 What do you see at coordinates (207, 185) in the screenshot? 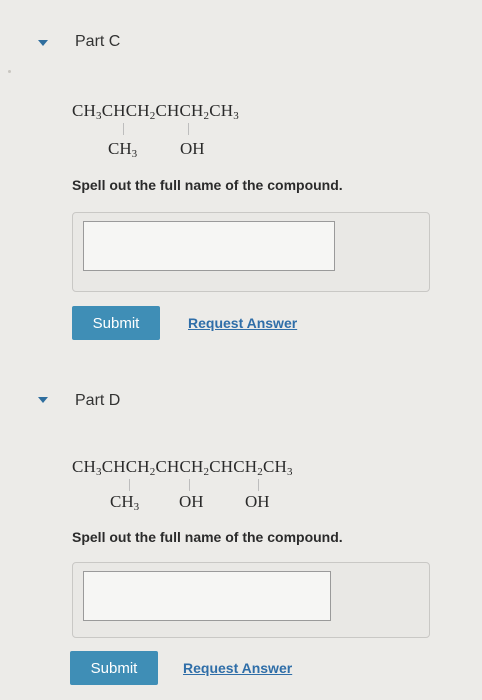
I see `part-c-prompt: Spell out the full name of the compound.` at bounding box center [207, 185].